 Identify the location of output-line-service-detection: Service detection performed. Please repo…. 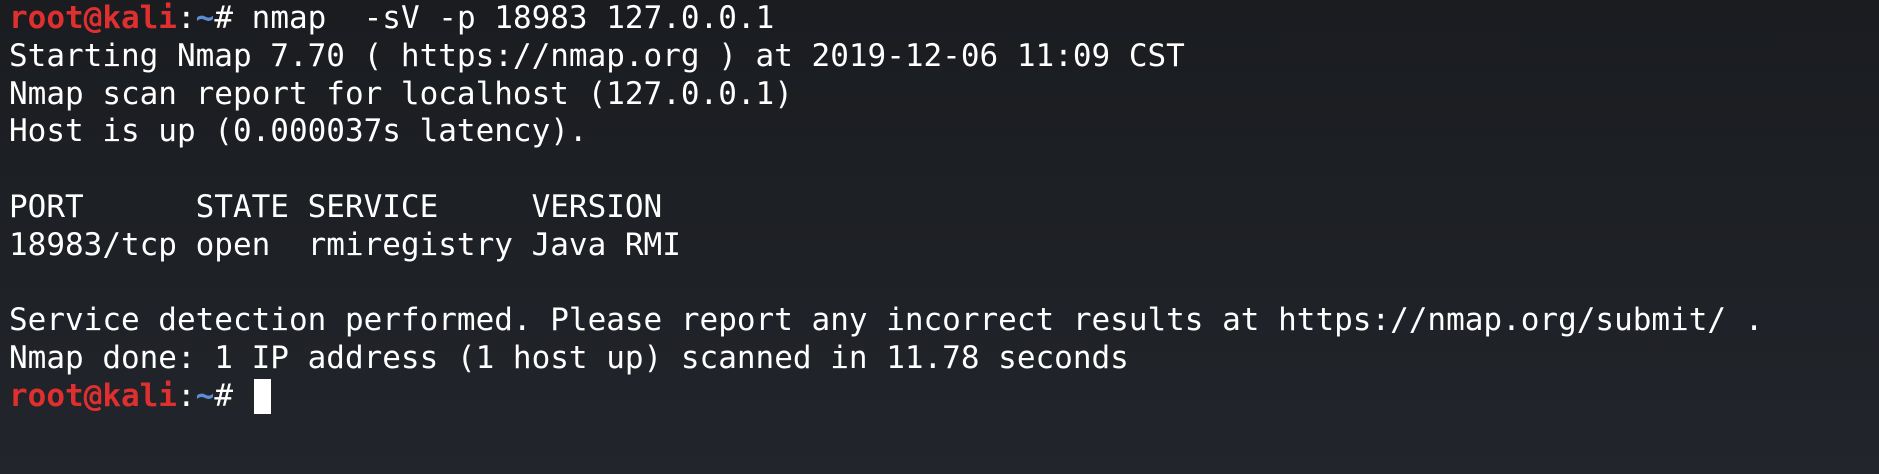
(886, 320).